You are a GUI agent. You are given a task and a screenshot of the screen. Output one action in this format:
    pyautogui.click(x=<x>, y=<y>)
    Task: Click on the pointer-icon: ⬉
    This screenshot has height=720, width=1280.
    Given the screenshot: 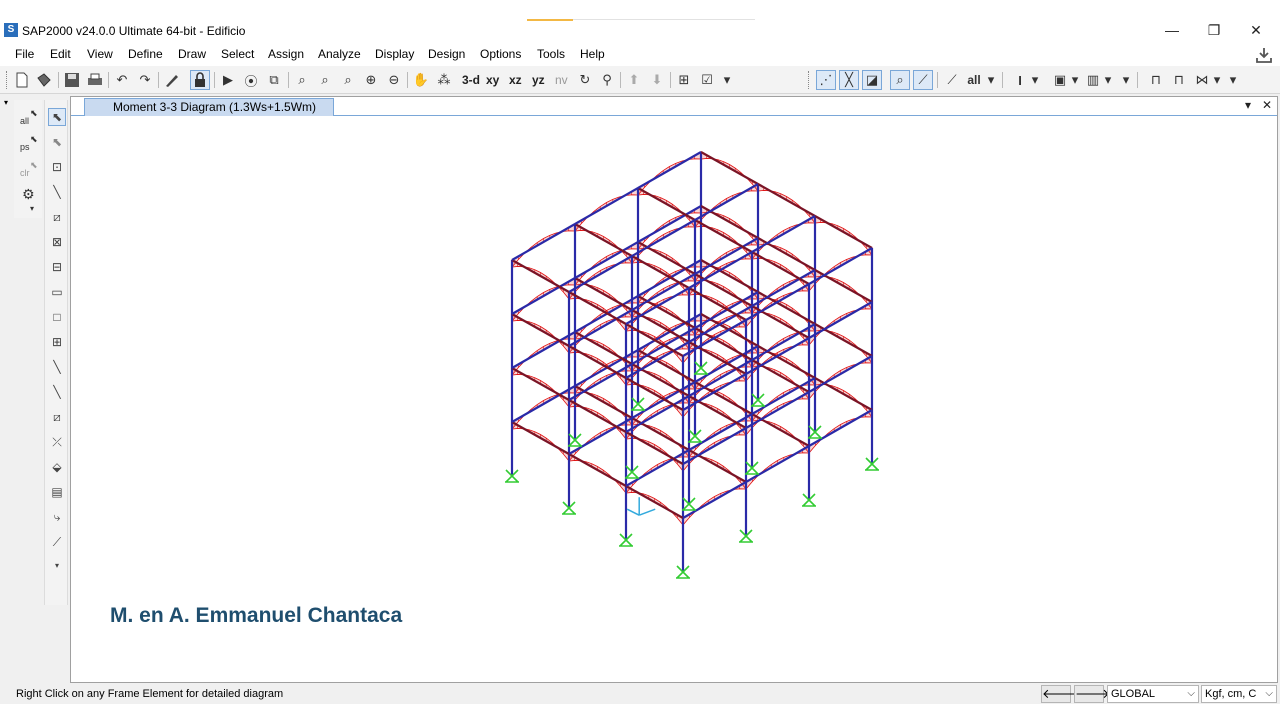 What is the action you would take?
    pyautogui.click(x=57, y=117)
    